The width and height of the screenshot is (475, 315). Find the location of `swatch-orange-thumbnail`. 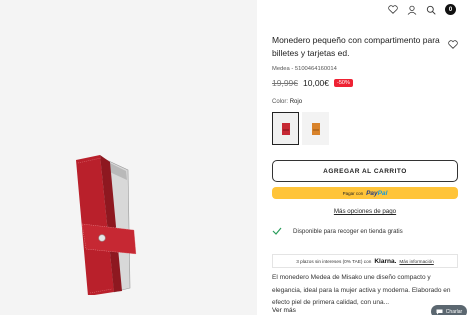

swatch-orange-thumbnail is located at coordinates (315, 128).